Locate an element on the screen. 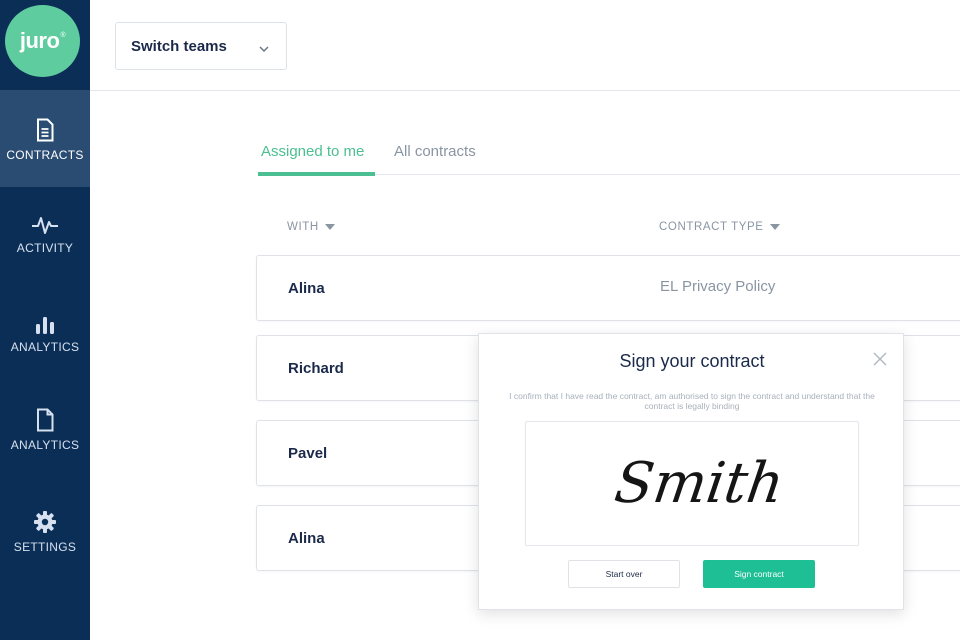  sidebar-item-analytics: ANALYTICS is located at coordinates (45, 339).